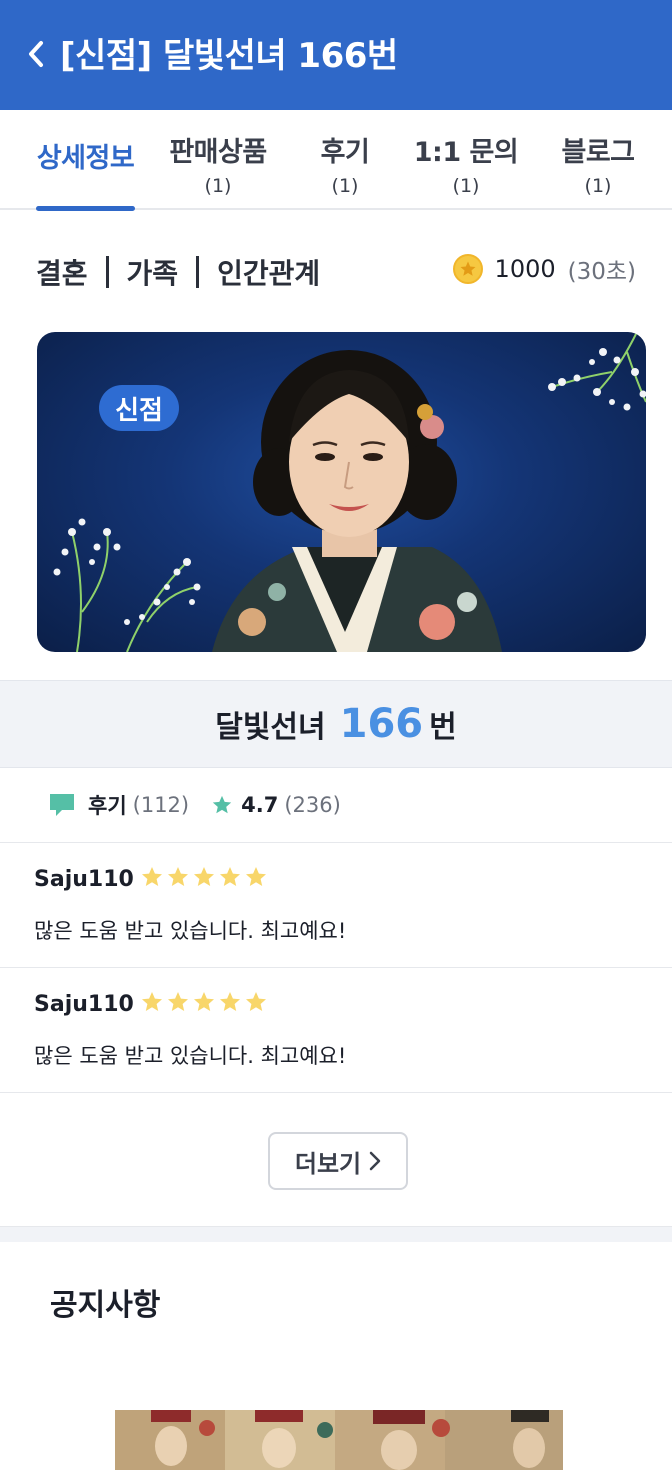 The image size is (672, 1470). Describe the element at coordinates (260, 805) in the screenshot. I see `rating-value: 4.7` at that location.